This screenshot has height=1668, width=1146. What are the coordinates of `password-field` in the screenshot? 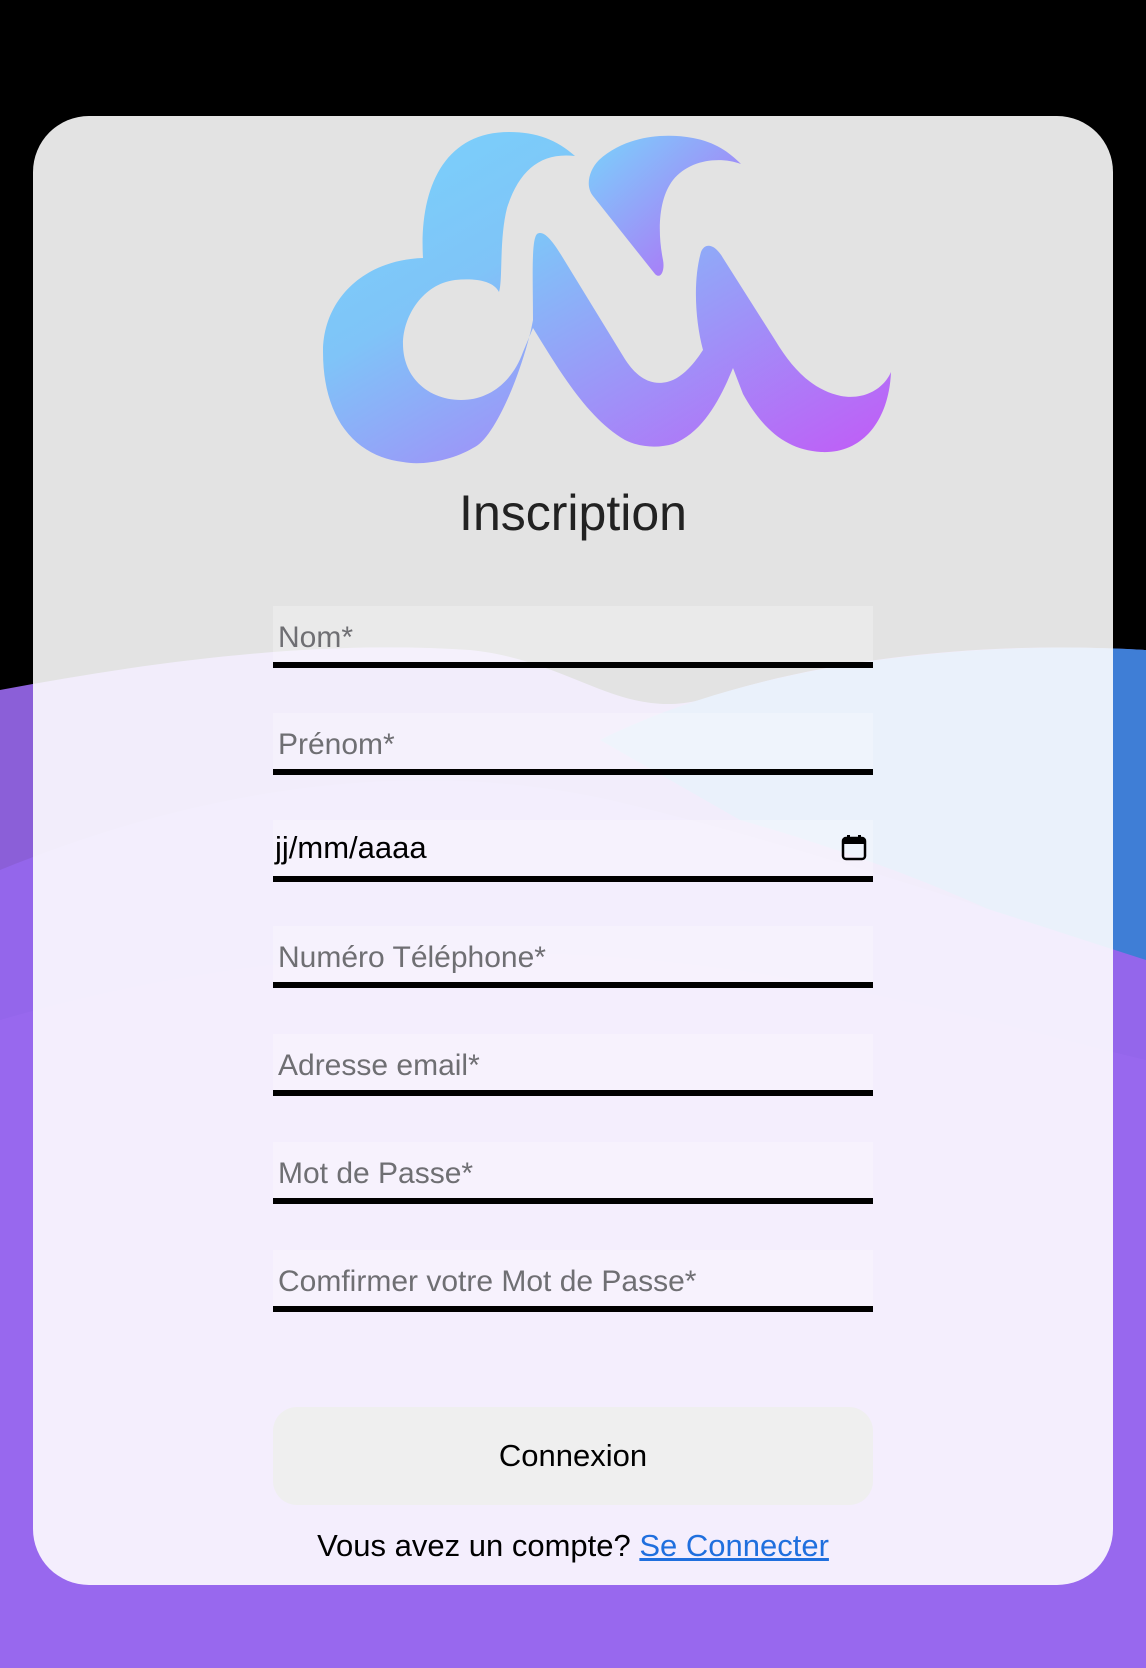 It's located at (573, 1173).